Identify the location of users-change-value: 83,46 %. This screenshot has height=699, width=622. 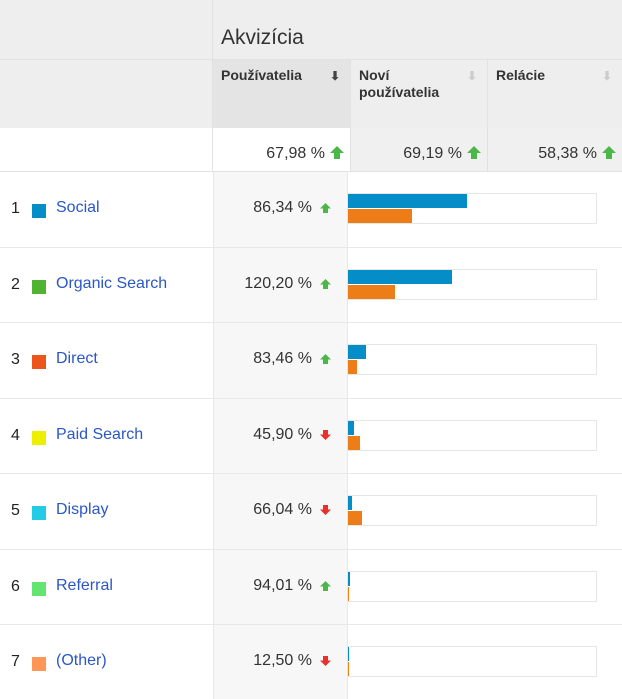
(282, 358).